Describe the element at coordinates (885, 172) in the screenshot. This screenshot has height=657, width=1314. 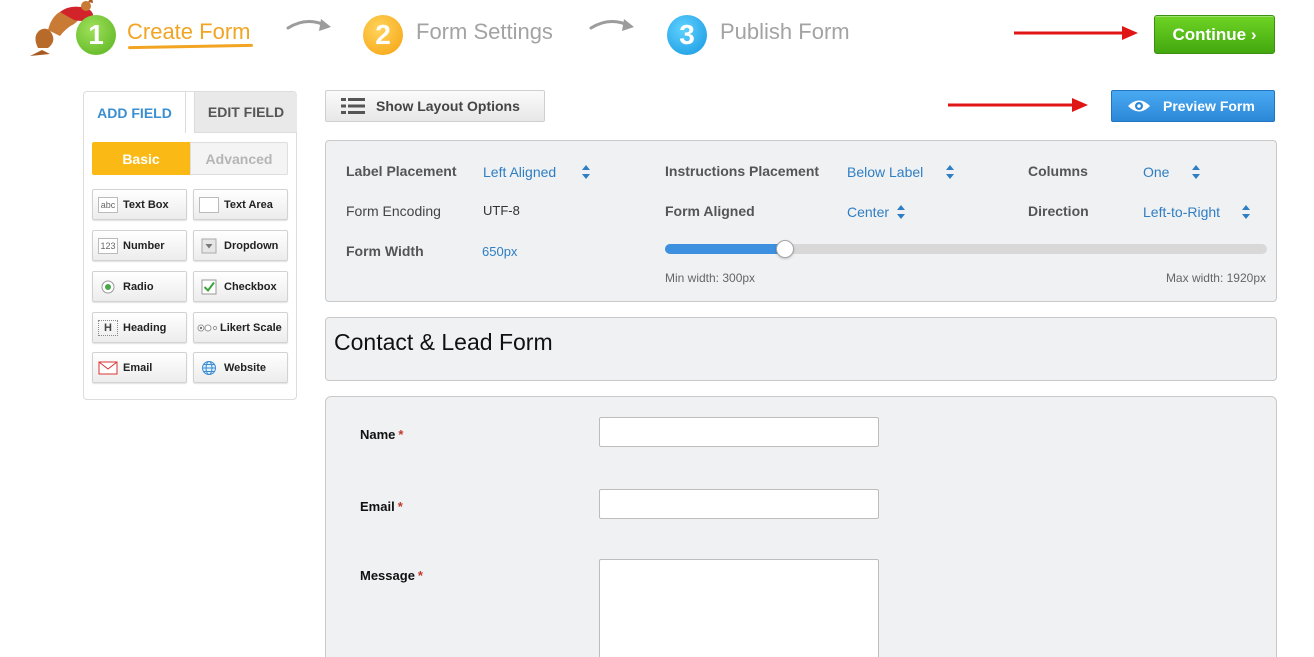
I see `instructions-placement-select: Below Label` at that location.